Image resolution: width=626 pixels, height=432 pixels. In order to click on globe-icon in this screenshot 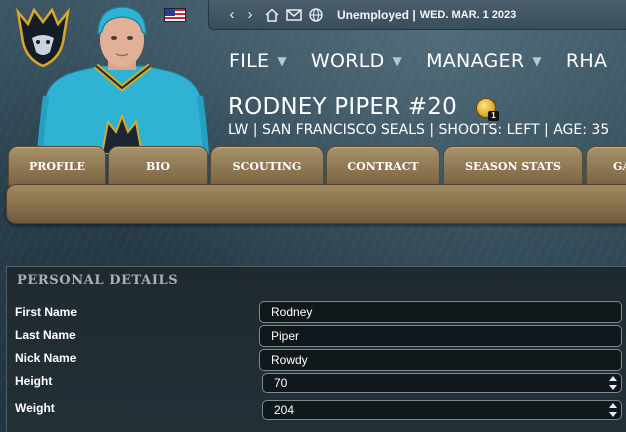, I will do `click(316, 15)`.